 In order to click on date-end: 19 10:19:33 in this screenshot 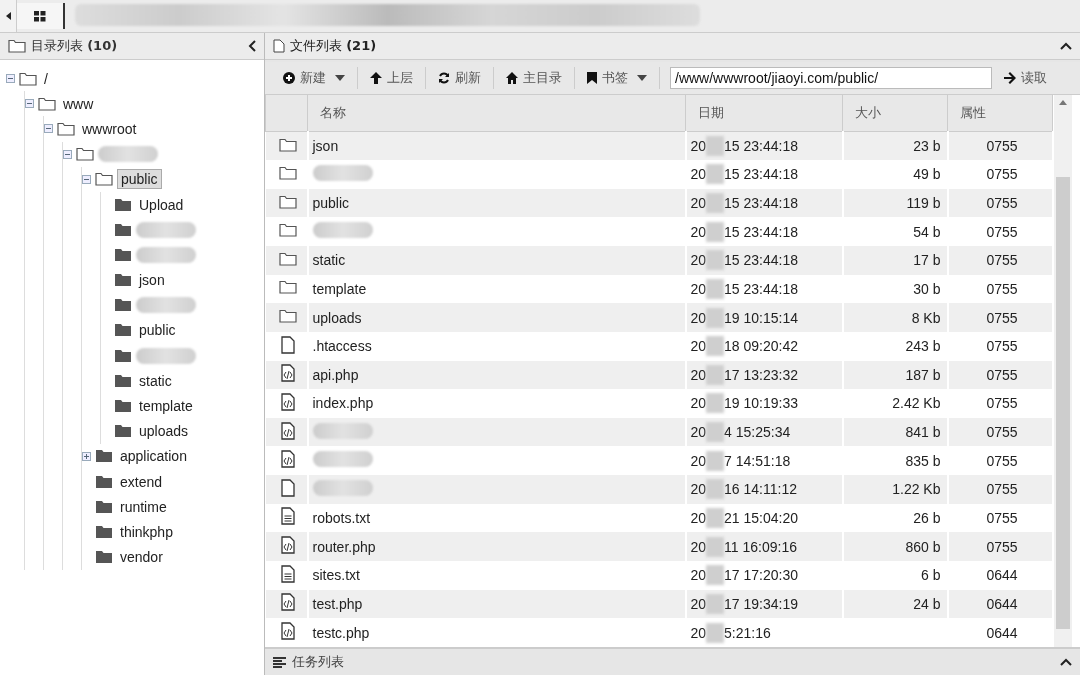, I will do `click(761, 403)`.